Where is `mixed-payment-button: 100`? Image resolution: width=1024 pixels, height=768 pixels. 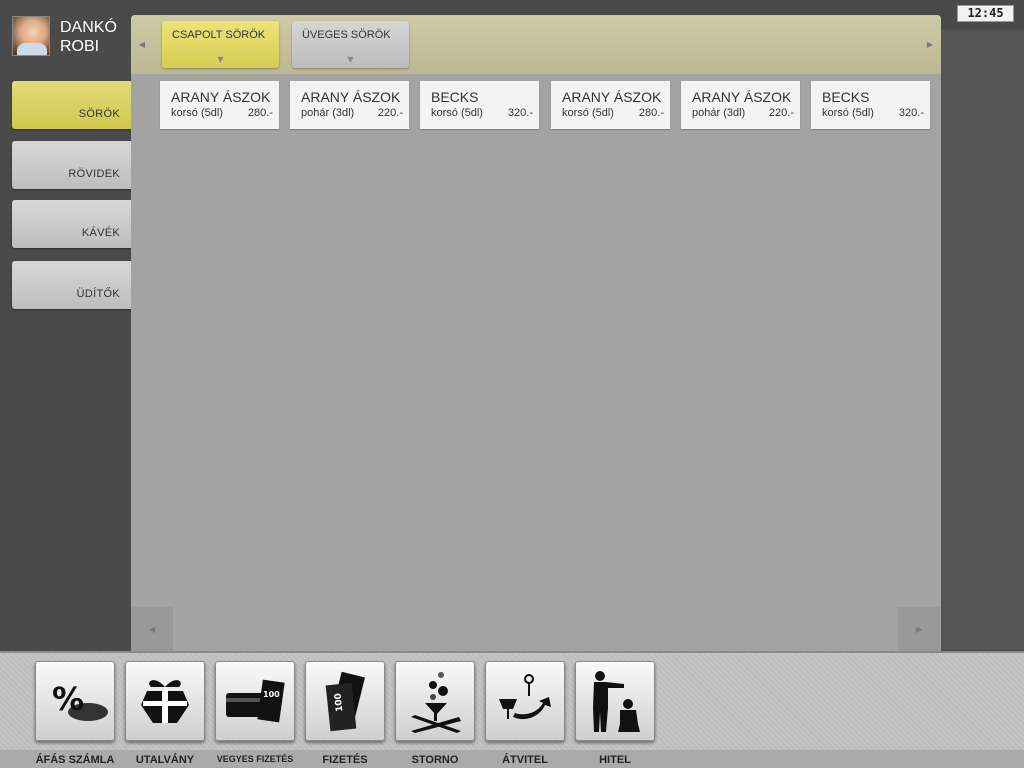
mixed-payment-button: 100 is located at coordinates (255, 701).